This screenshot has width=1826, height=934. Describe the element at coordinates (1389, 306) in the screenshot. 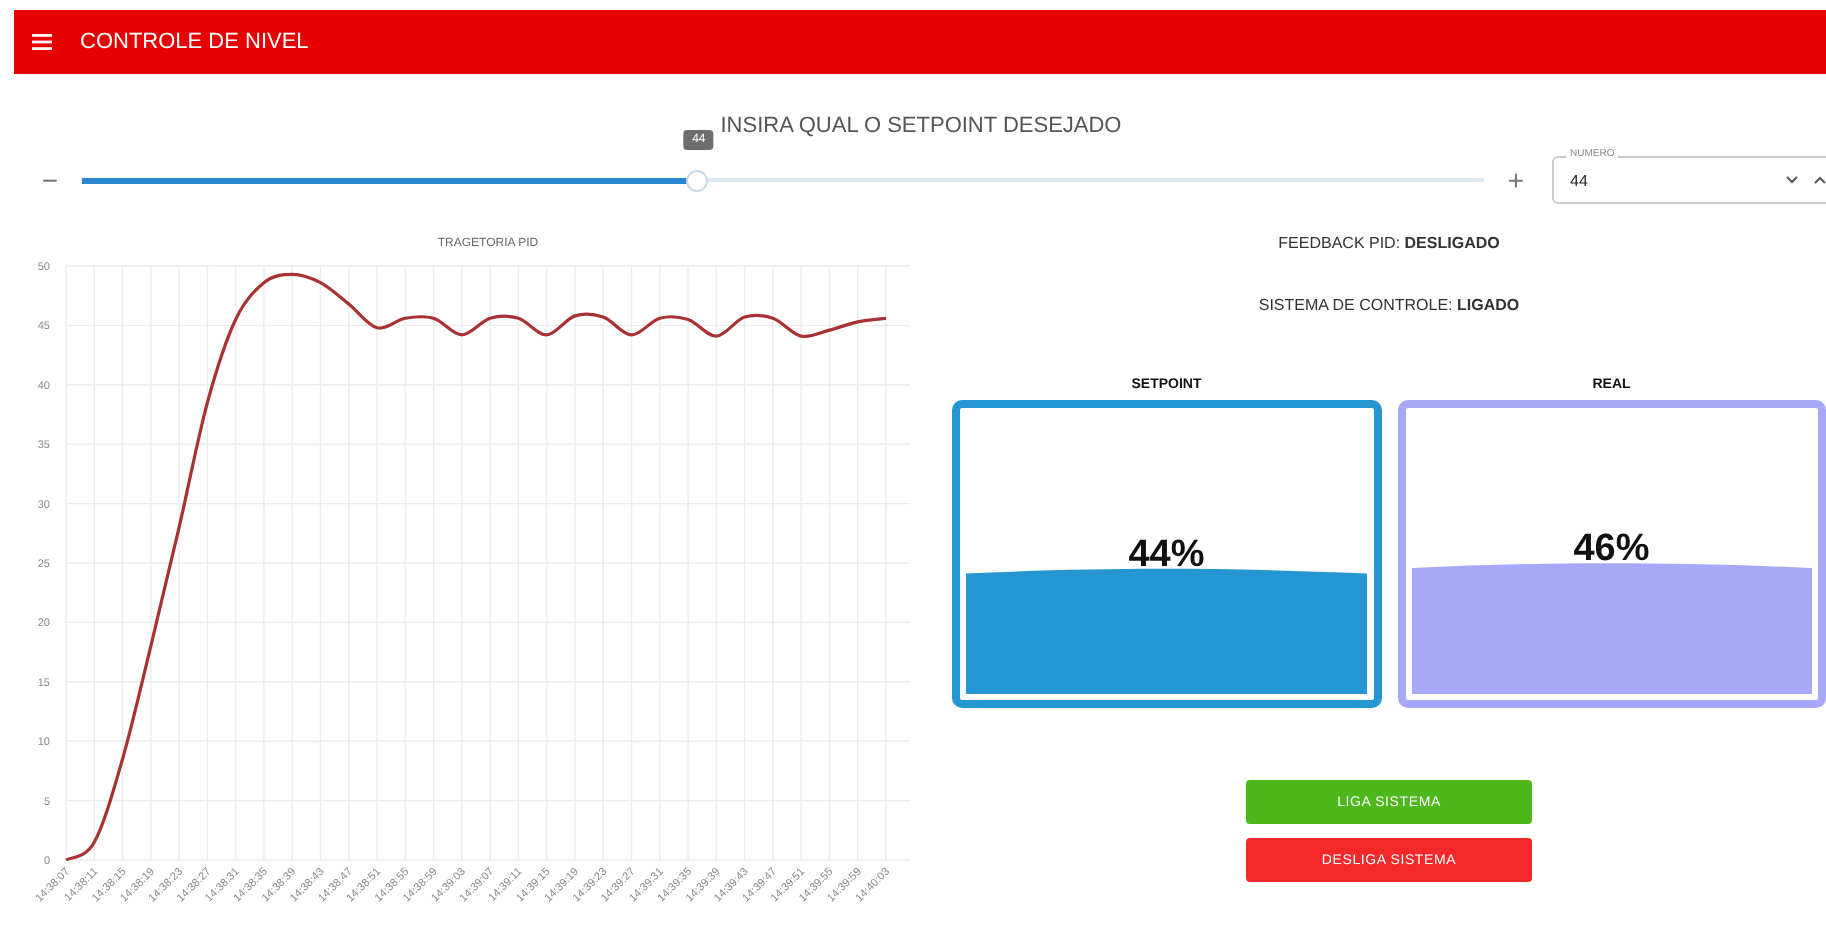

I see `status-text: SISTEMA DE CONTROLE: LIGADO` at that location.